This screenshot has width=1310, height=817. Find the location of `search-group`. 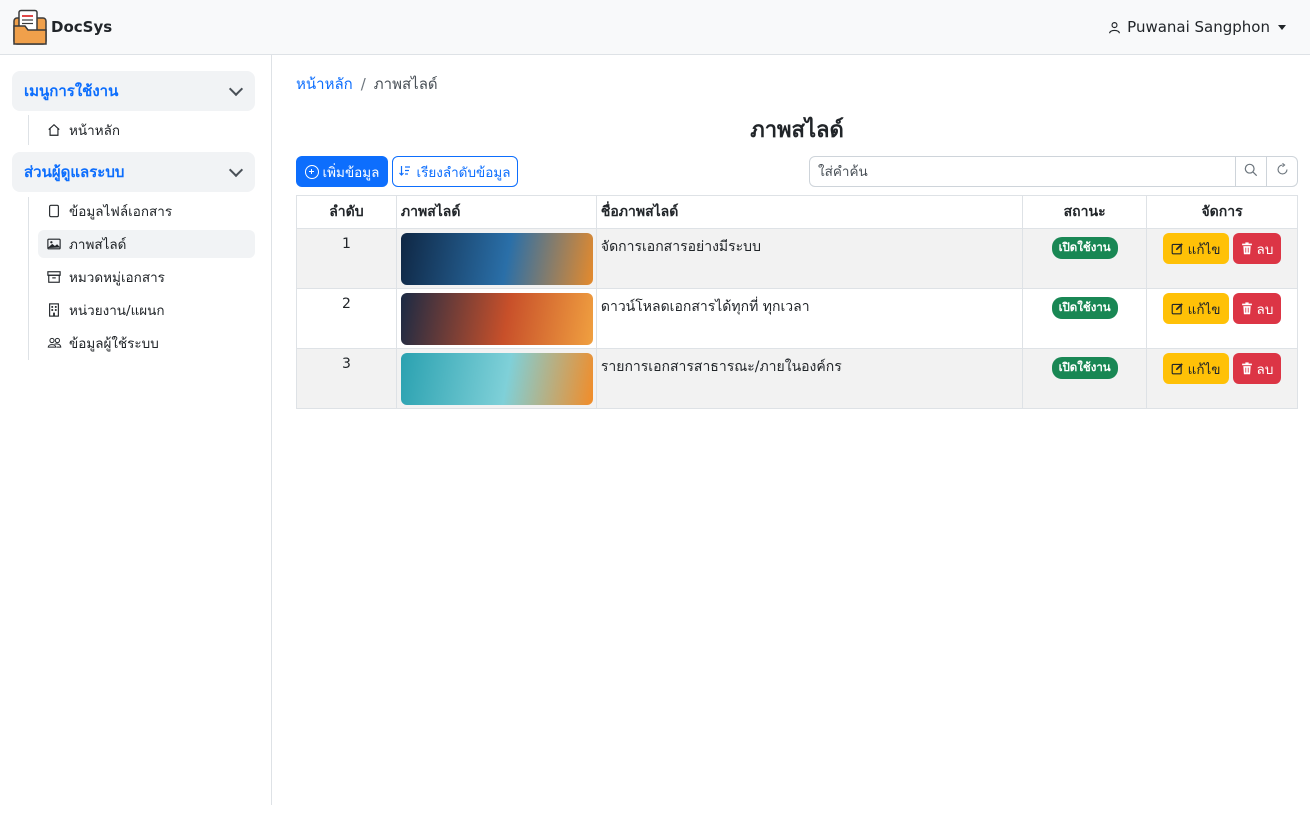

search-group is located at coordinates (1053, 171).